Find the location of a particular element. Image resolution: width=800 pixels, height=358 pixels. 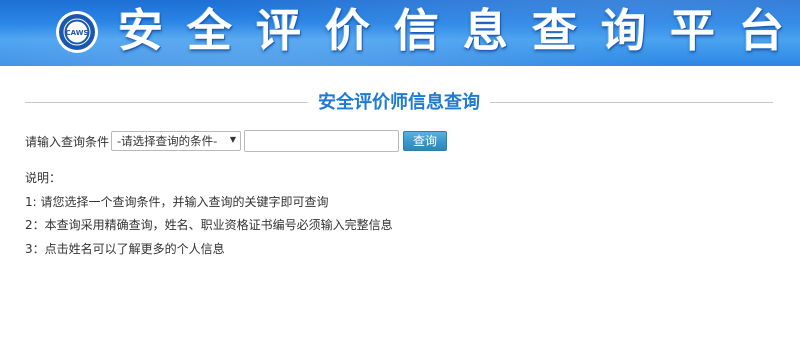

condition-select: -请选择查询的条件- ▼ is located at coordinates (176, 141).